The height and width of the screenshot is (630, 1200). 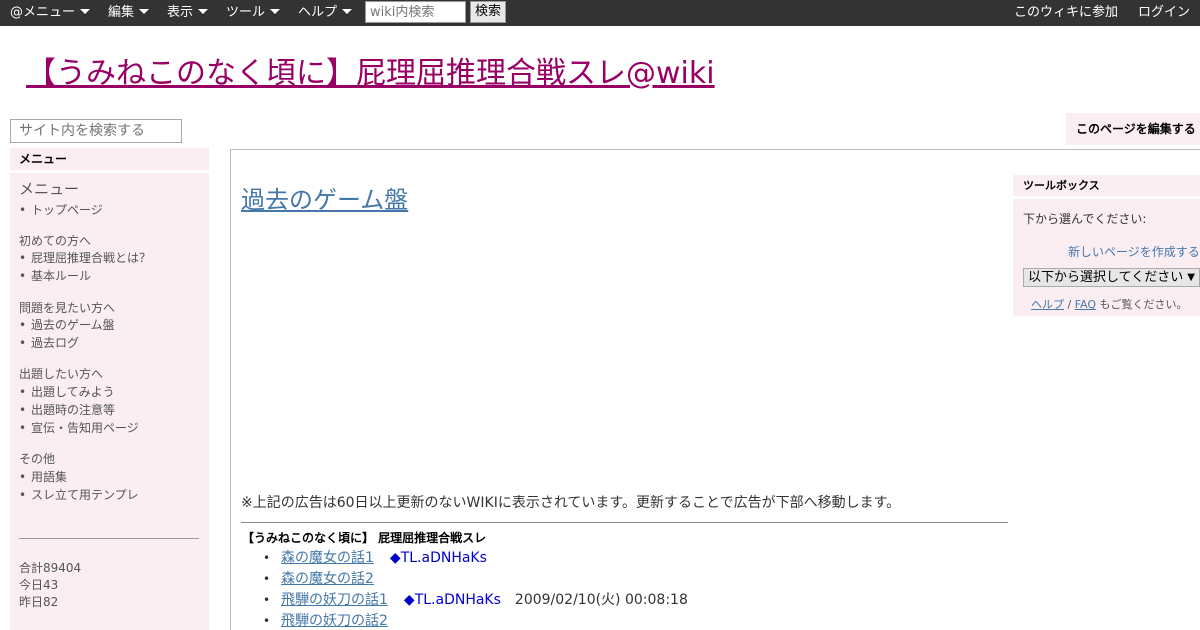 What do you see at coordinates (370, 70) in the screenshot?
I see `site-title-link: 【うみねこのなく頃に】屁理屈推理合戦スレ@wiki` at bounding box center [370, 70].